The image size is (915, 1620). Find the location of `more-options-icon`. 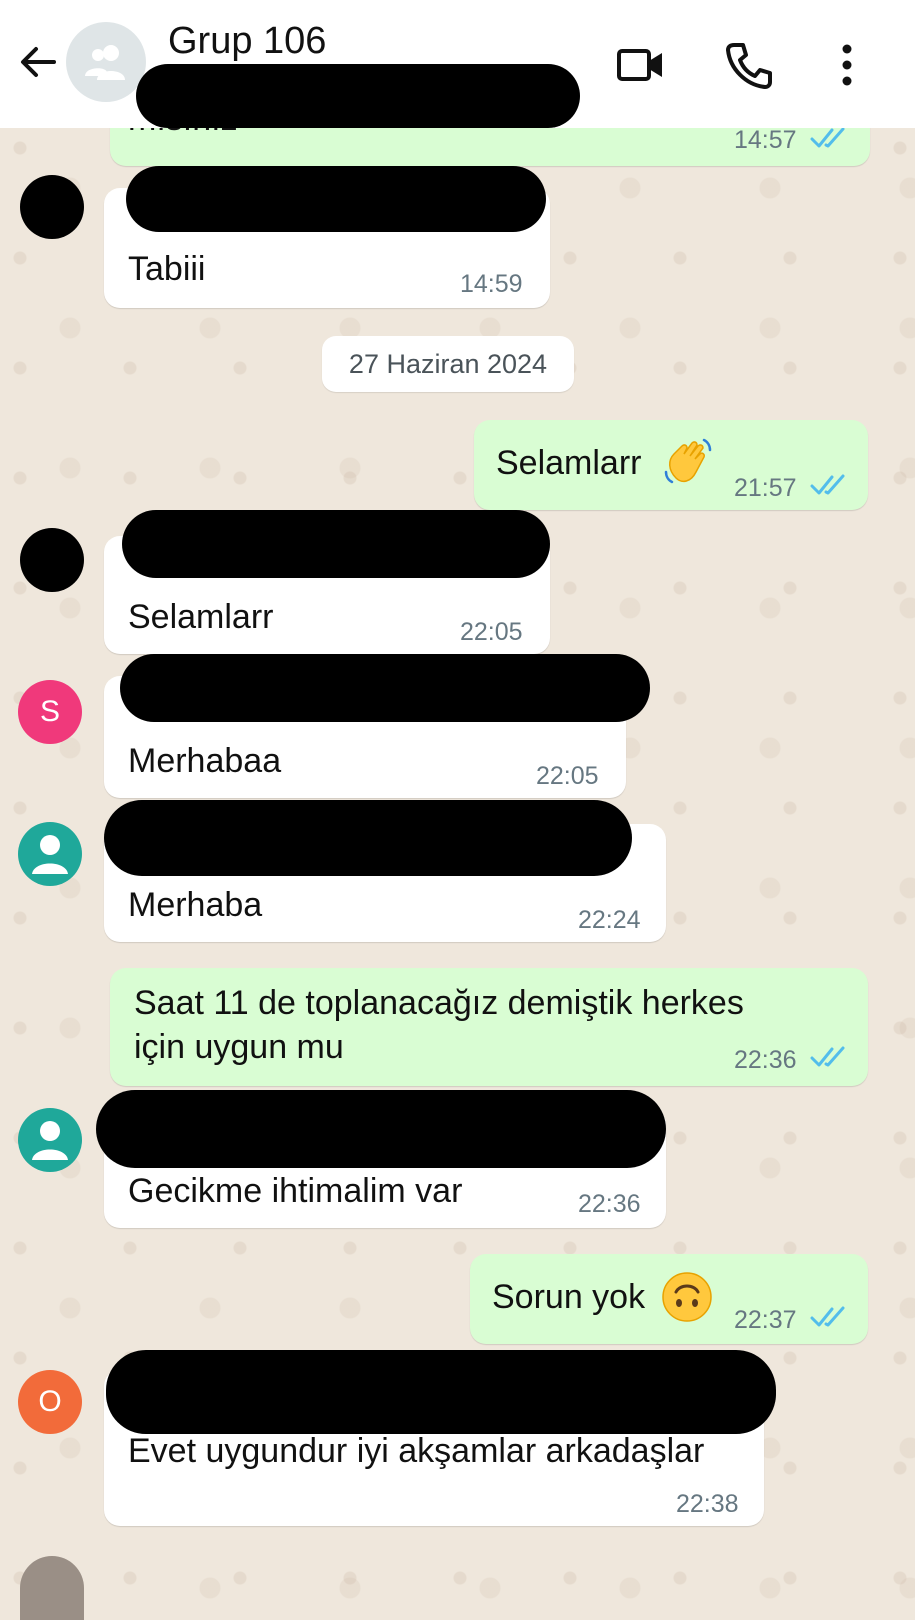

more-options-icon is located at coordinates (847, 65).